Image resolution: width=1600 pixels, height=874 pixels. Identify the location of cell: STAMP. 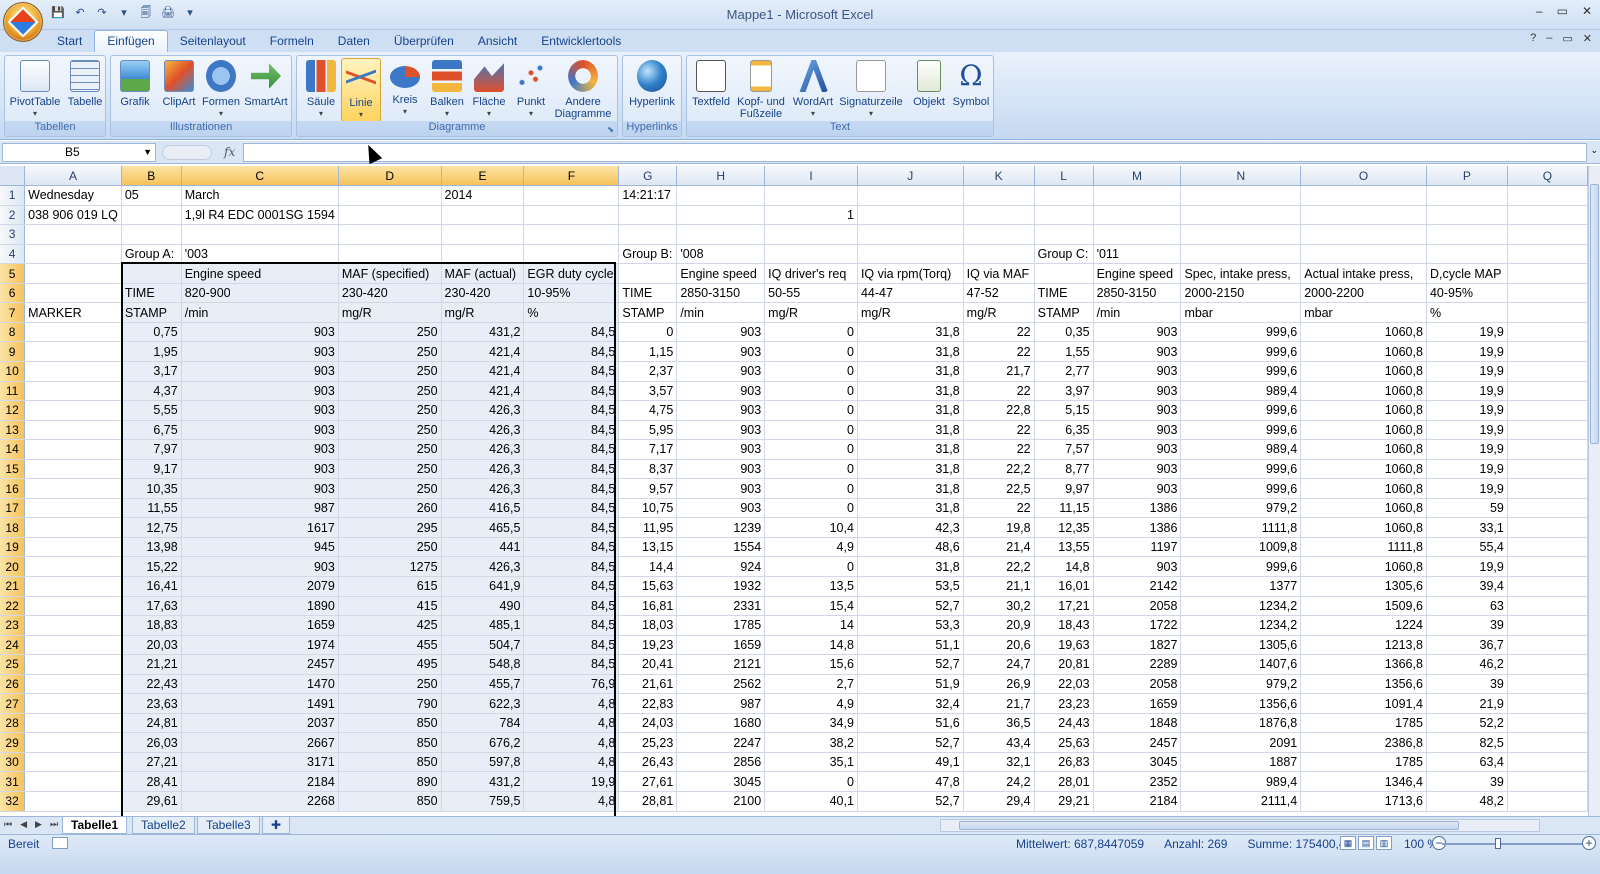
(1064, 312).